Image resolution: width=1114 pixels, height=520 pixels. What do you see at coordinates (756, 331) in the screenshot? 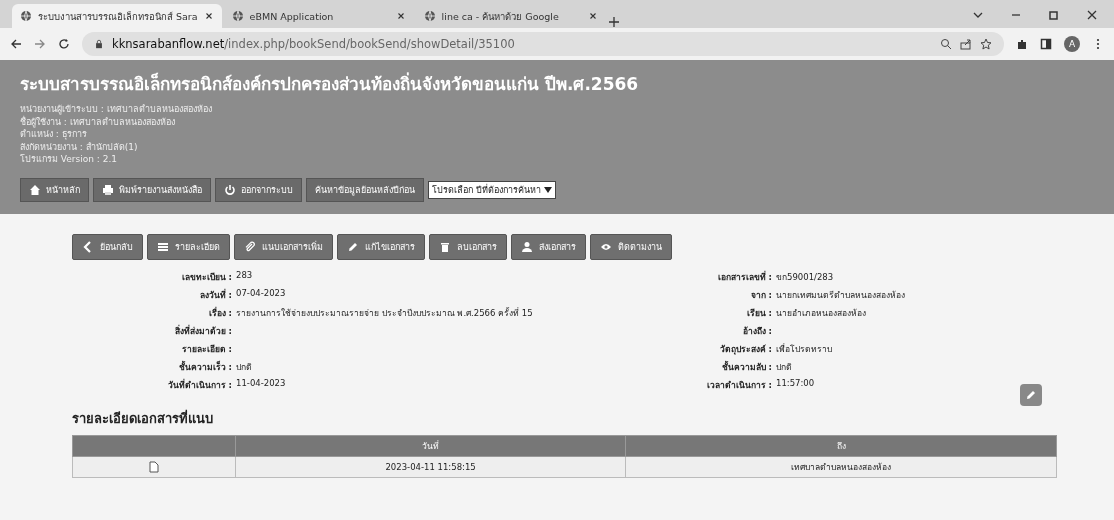
I see `field-label: อ้างถึง :` at bounding box center [756, 331].